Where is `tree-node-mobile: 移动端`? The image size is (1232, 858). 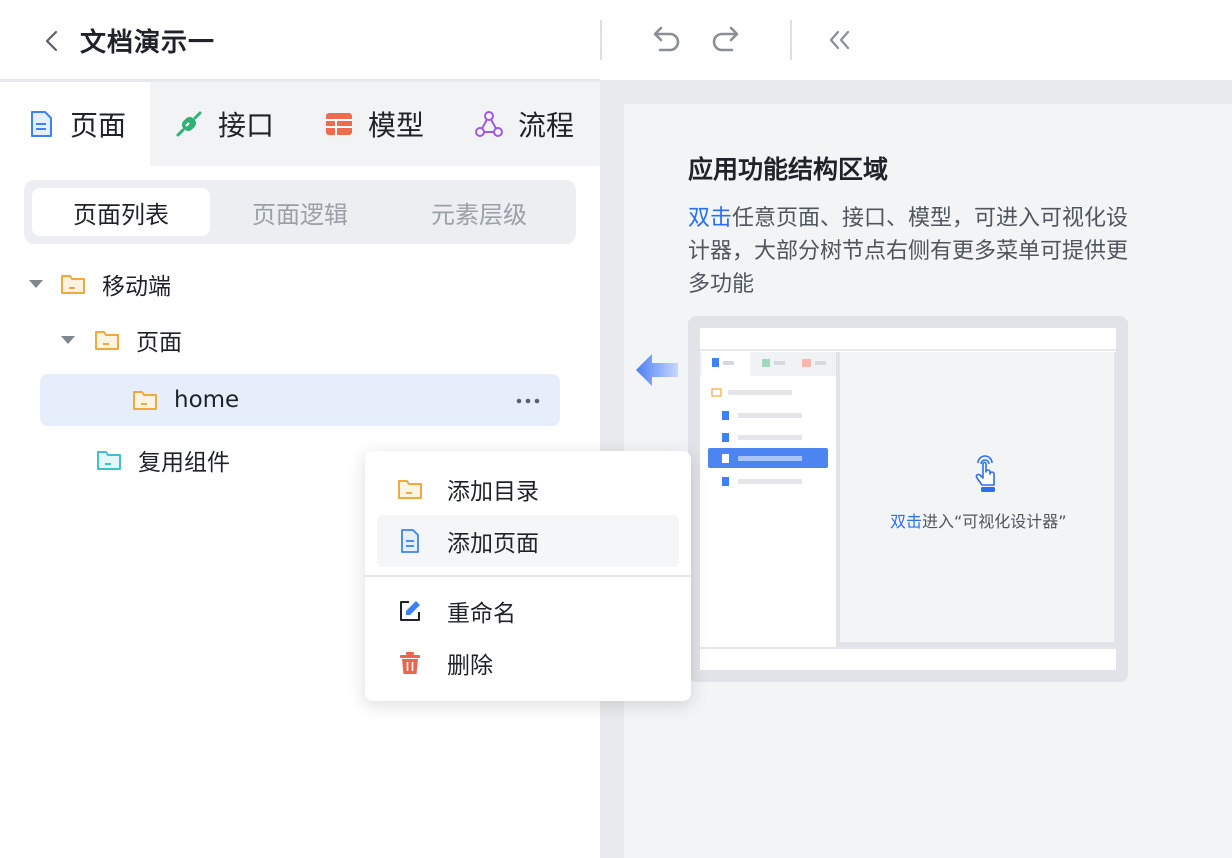
tree-node-mobile: 移动端 is located at coordinates (298, 284).